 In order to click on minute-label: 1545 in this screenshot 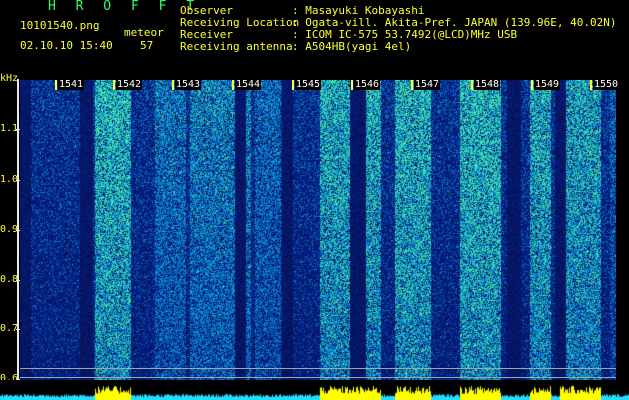, I will do `click(308, 84)`.